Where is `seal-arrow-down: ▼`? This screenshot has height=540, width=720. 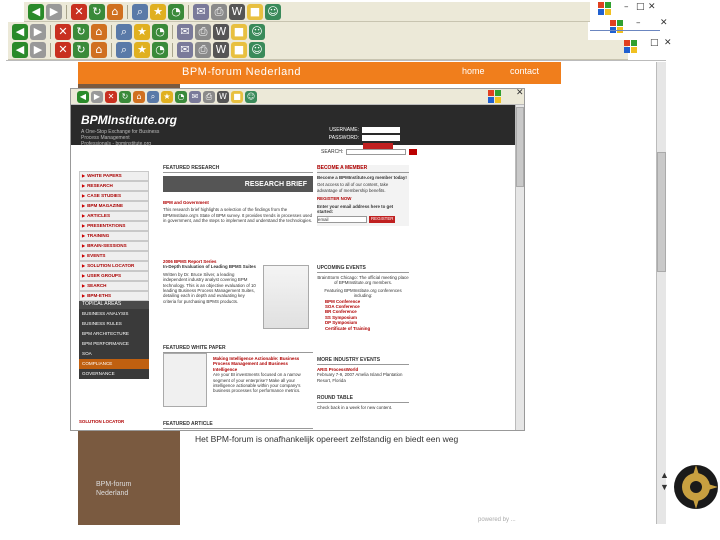 seal-arrow-down: ▼ is located at coordinates (664, 487).